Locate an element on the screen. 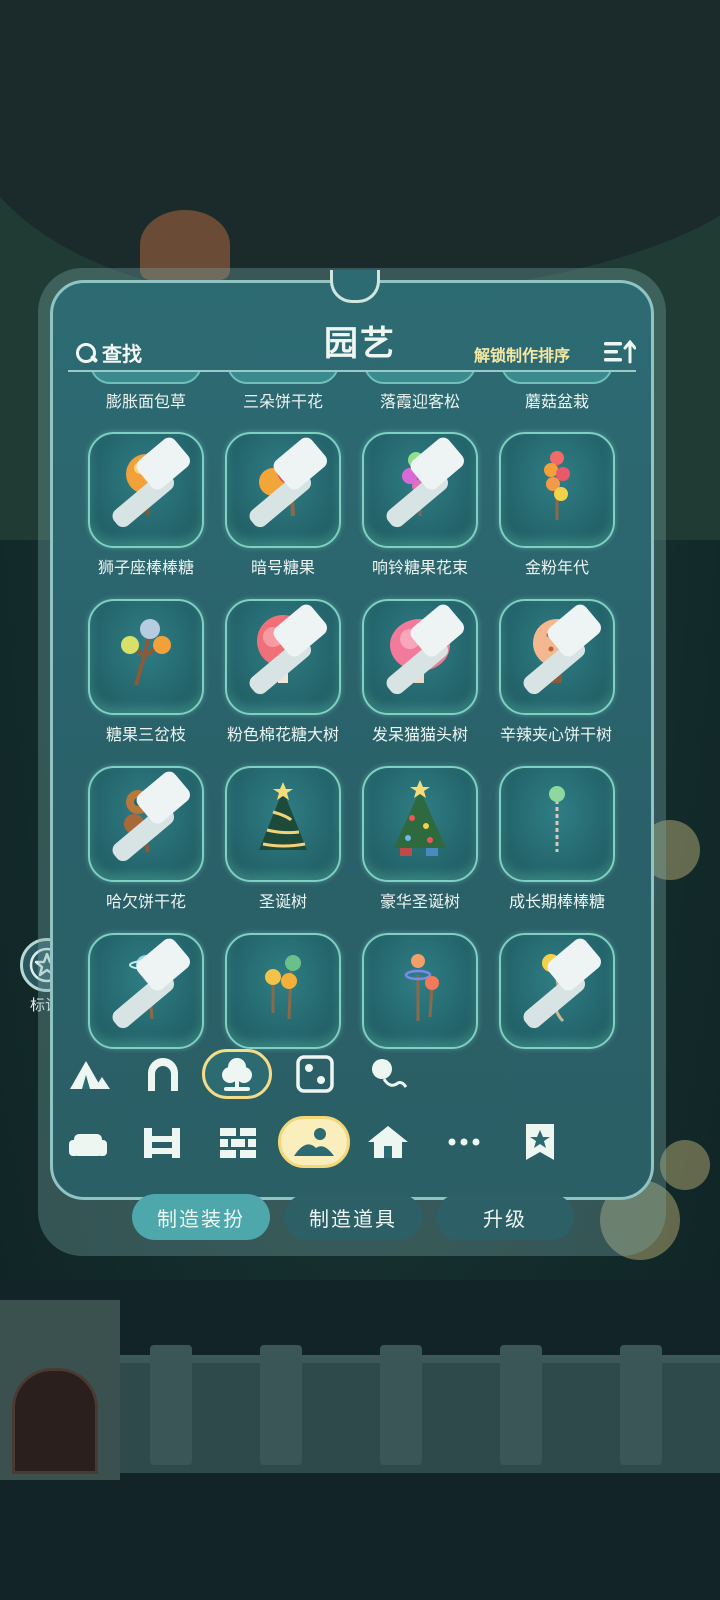 Image resolution: width=720 pixels, height=1600 pixels. item-label: 狮子座棒棒糖 is located at coordinates (145, 567).